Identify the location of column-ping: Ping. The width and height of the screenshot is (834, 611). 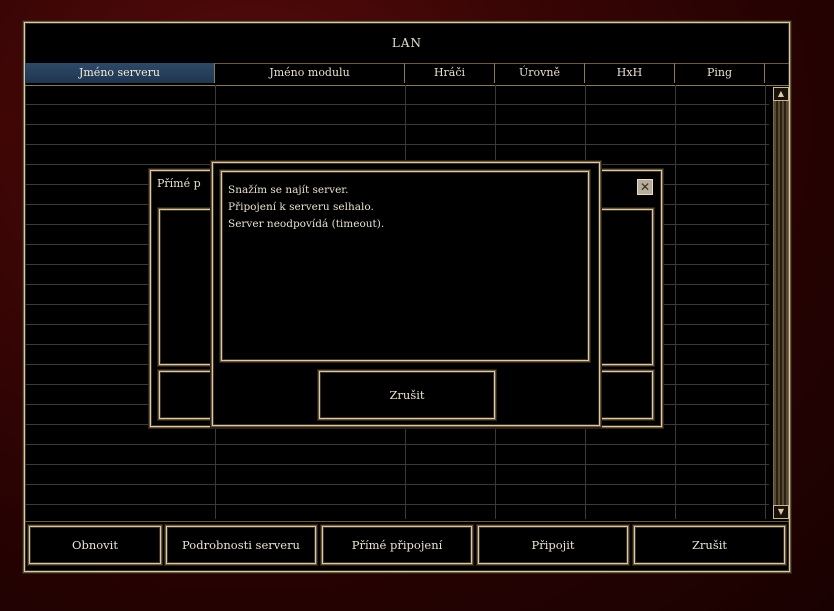
(720, 73).